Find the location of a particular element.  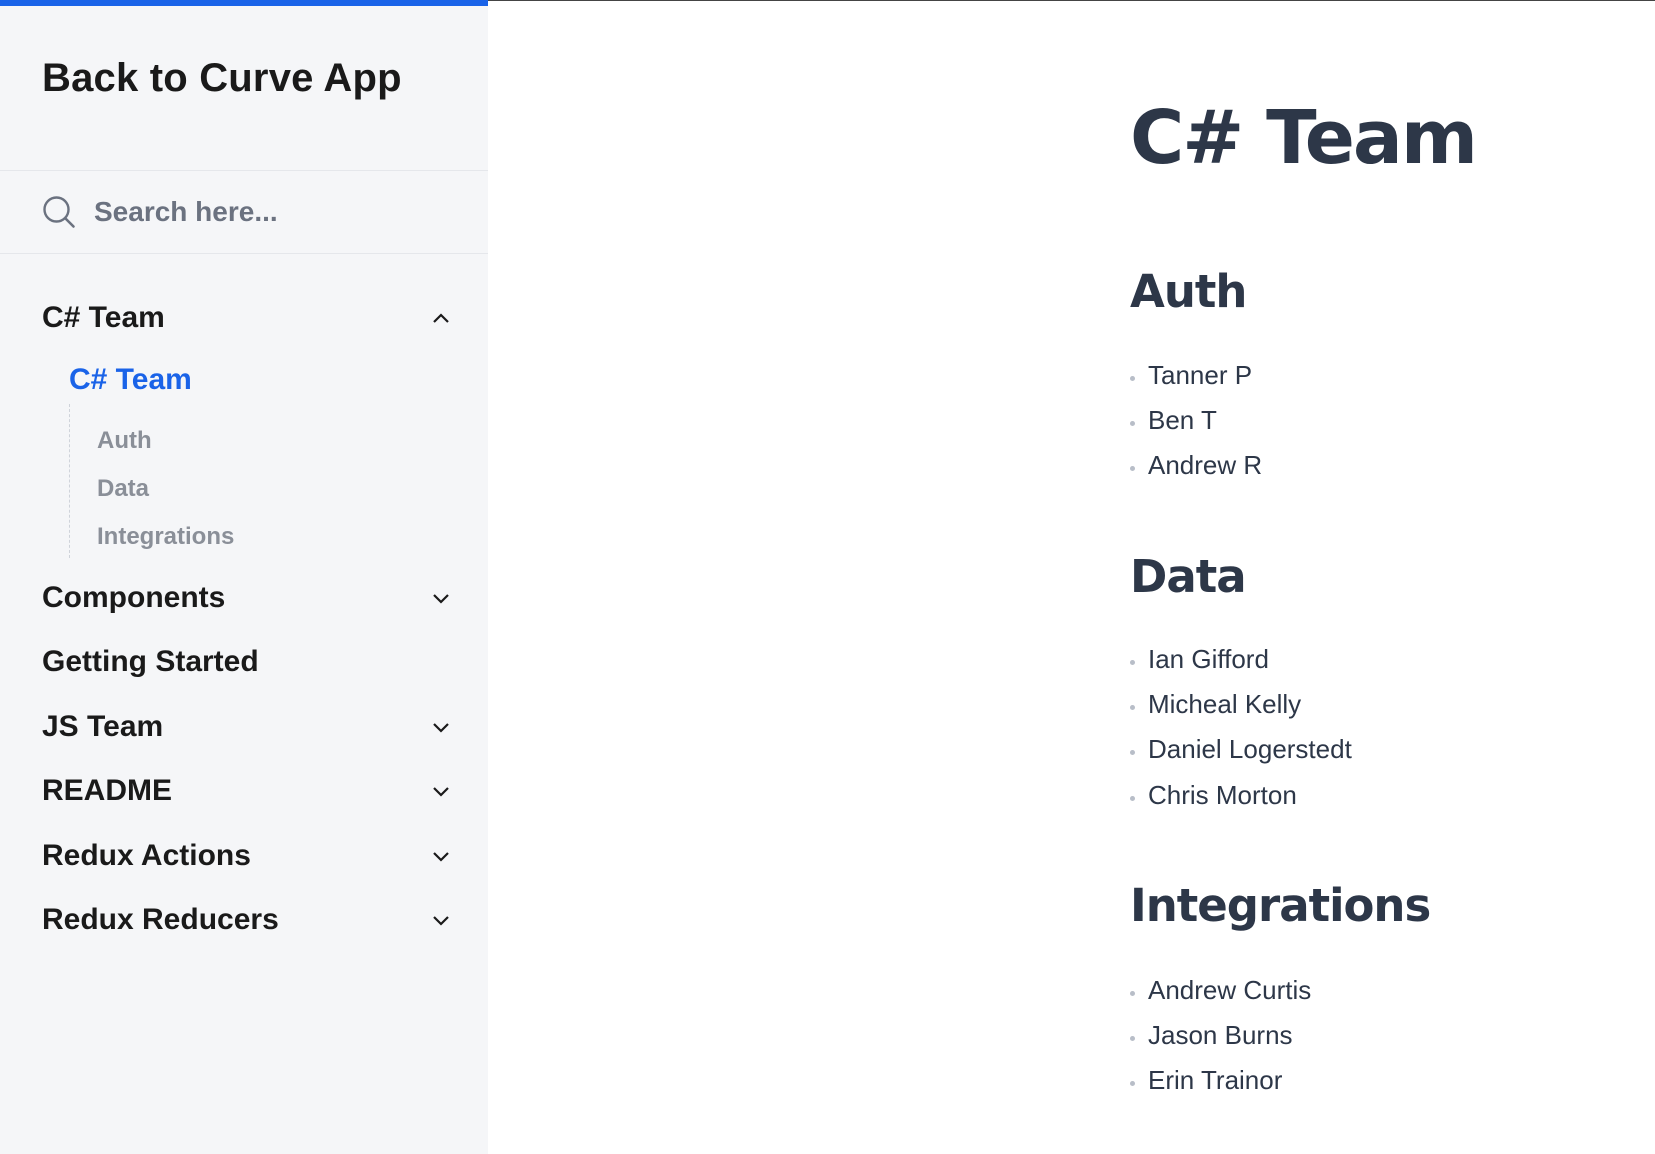

sidebar-item-js-team: JS Team is located at coordinates (250, 727).